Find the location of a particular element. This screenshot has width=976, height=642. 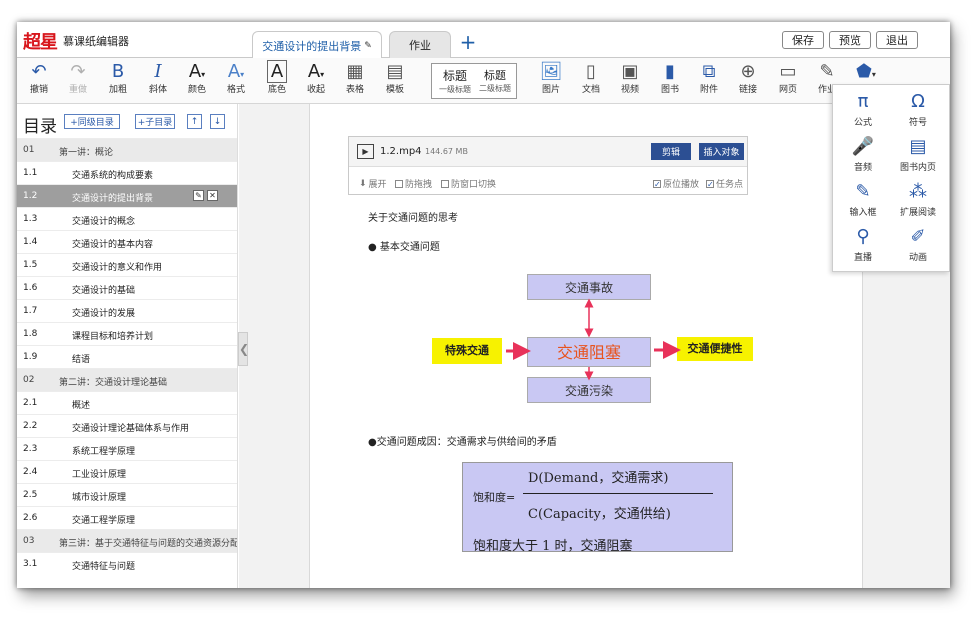

widget-label: 直播 is located at coordinates (862, 258).